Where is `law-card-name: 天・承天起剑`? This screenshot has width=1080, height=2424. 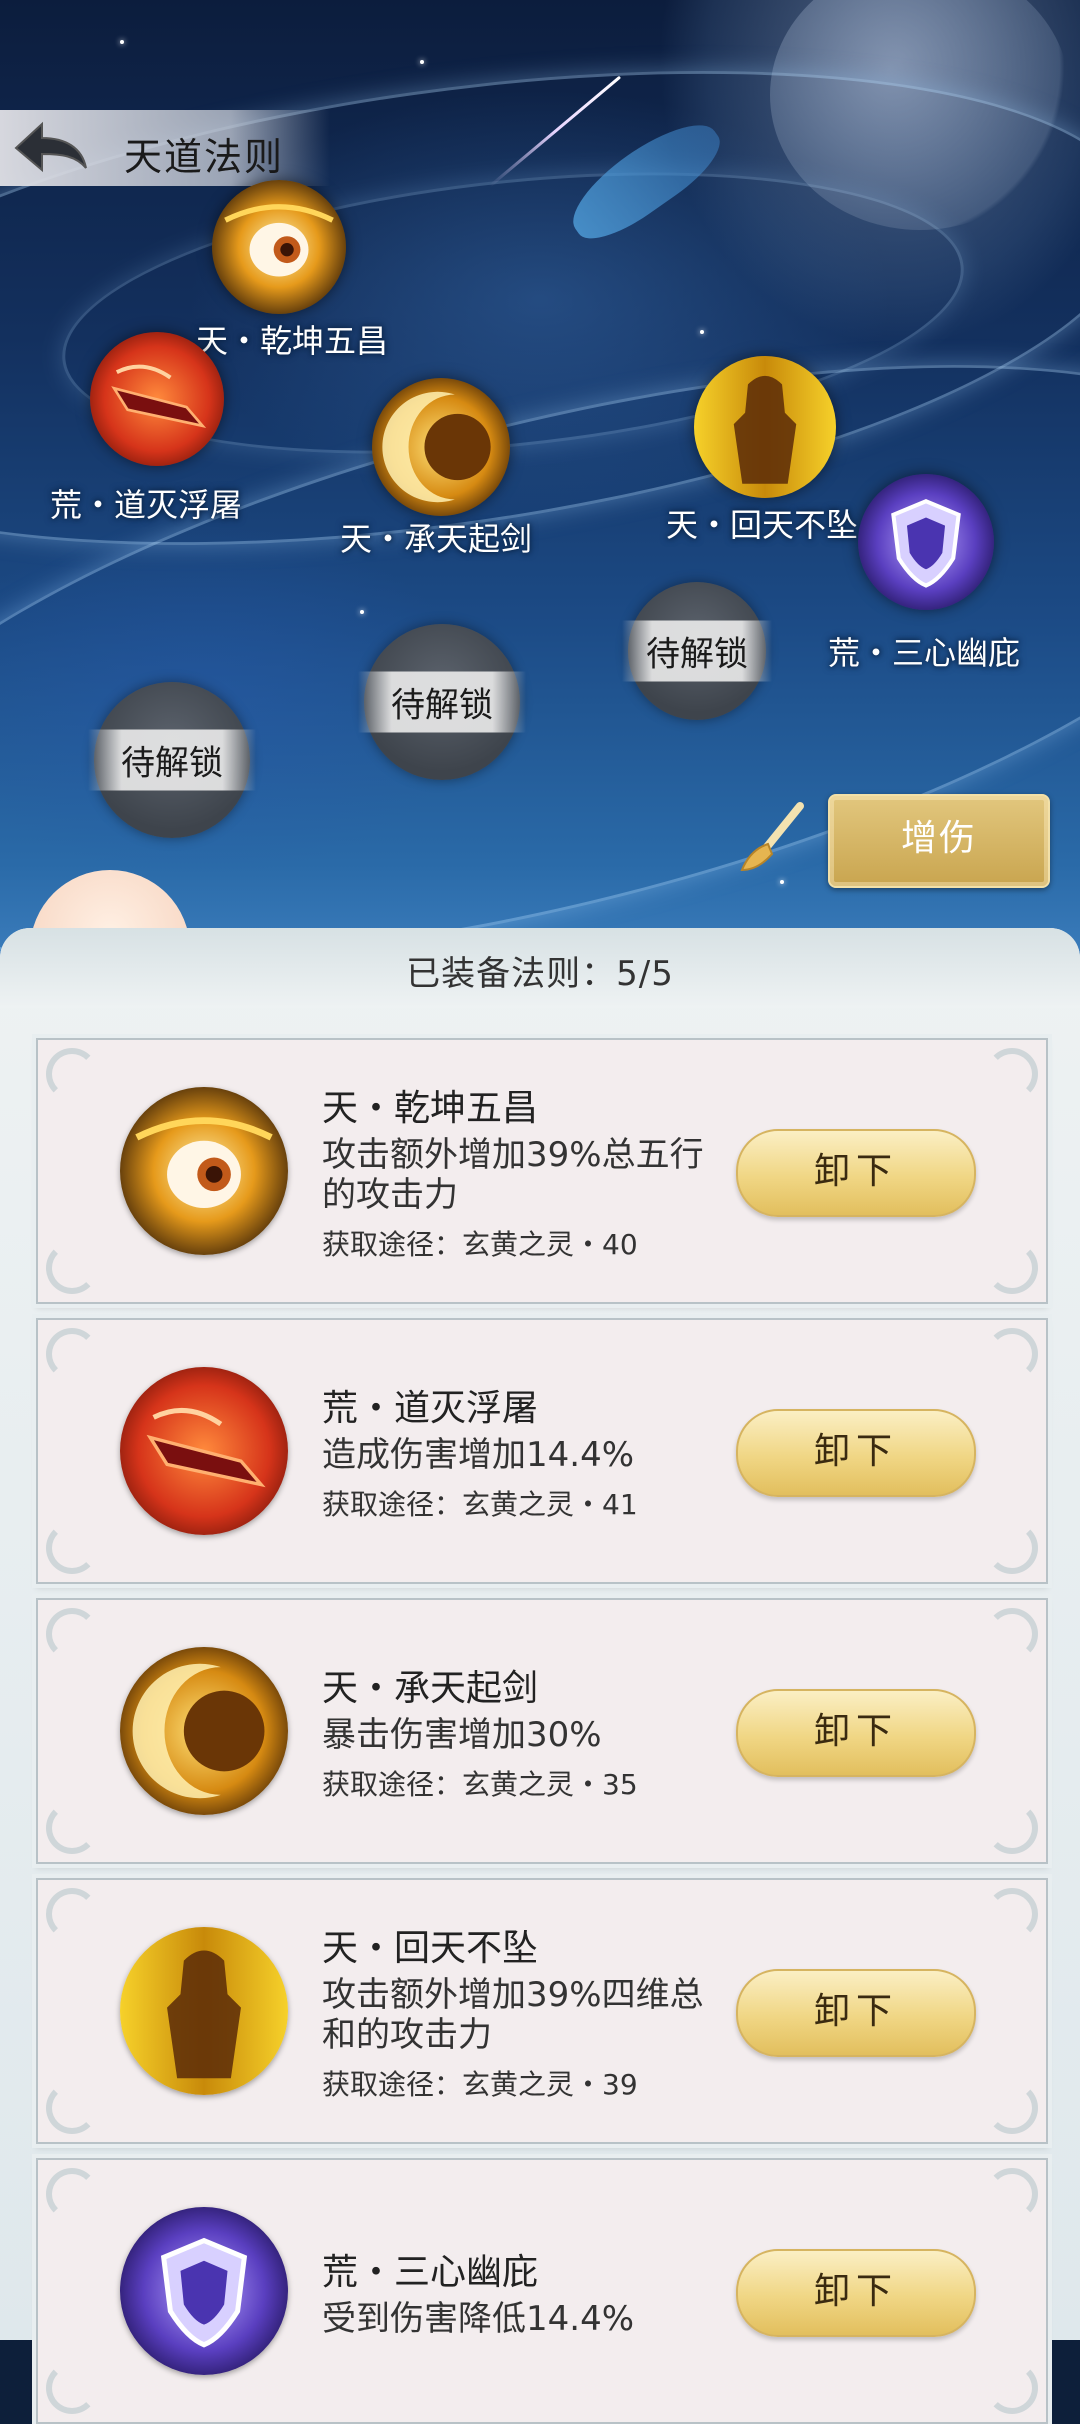
law-card-name: 天・承天起剑 is located at coordinates (430, 1688).